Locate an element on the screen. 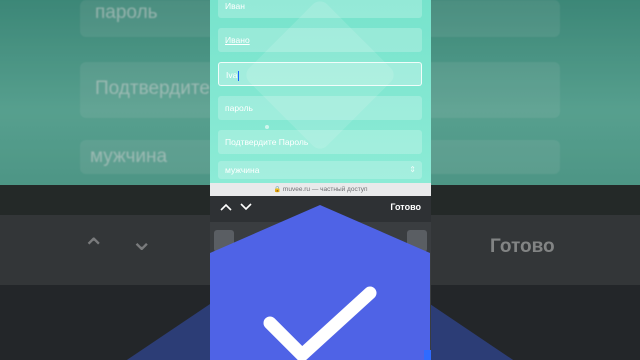 Image resolution: width=640 pixels, height=360 pixels. blue-indicator is located at coordinates (427, 355).